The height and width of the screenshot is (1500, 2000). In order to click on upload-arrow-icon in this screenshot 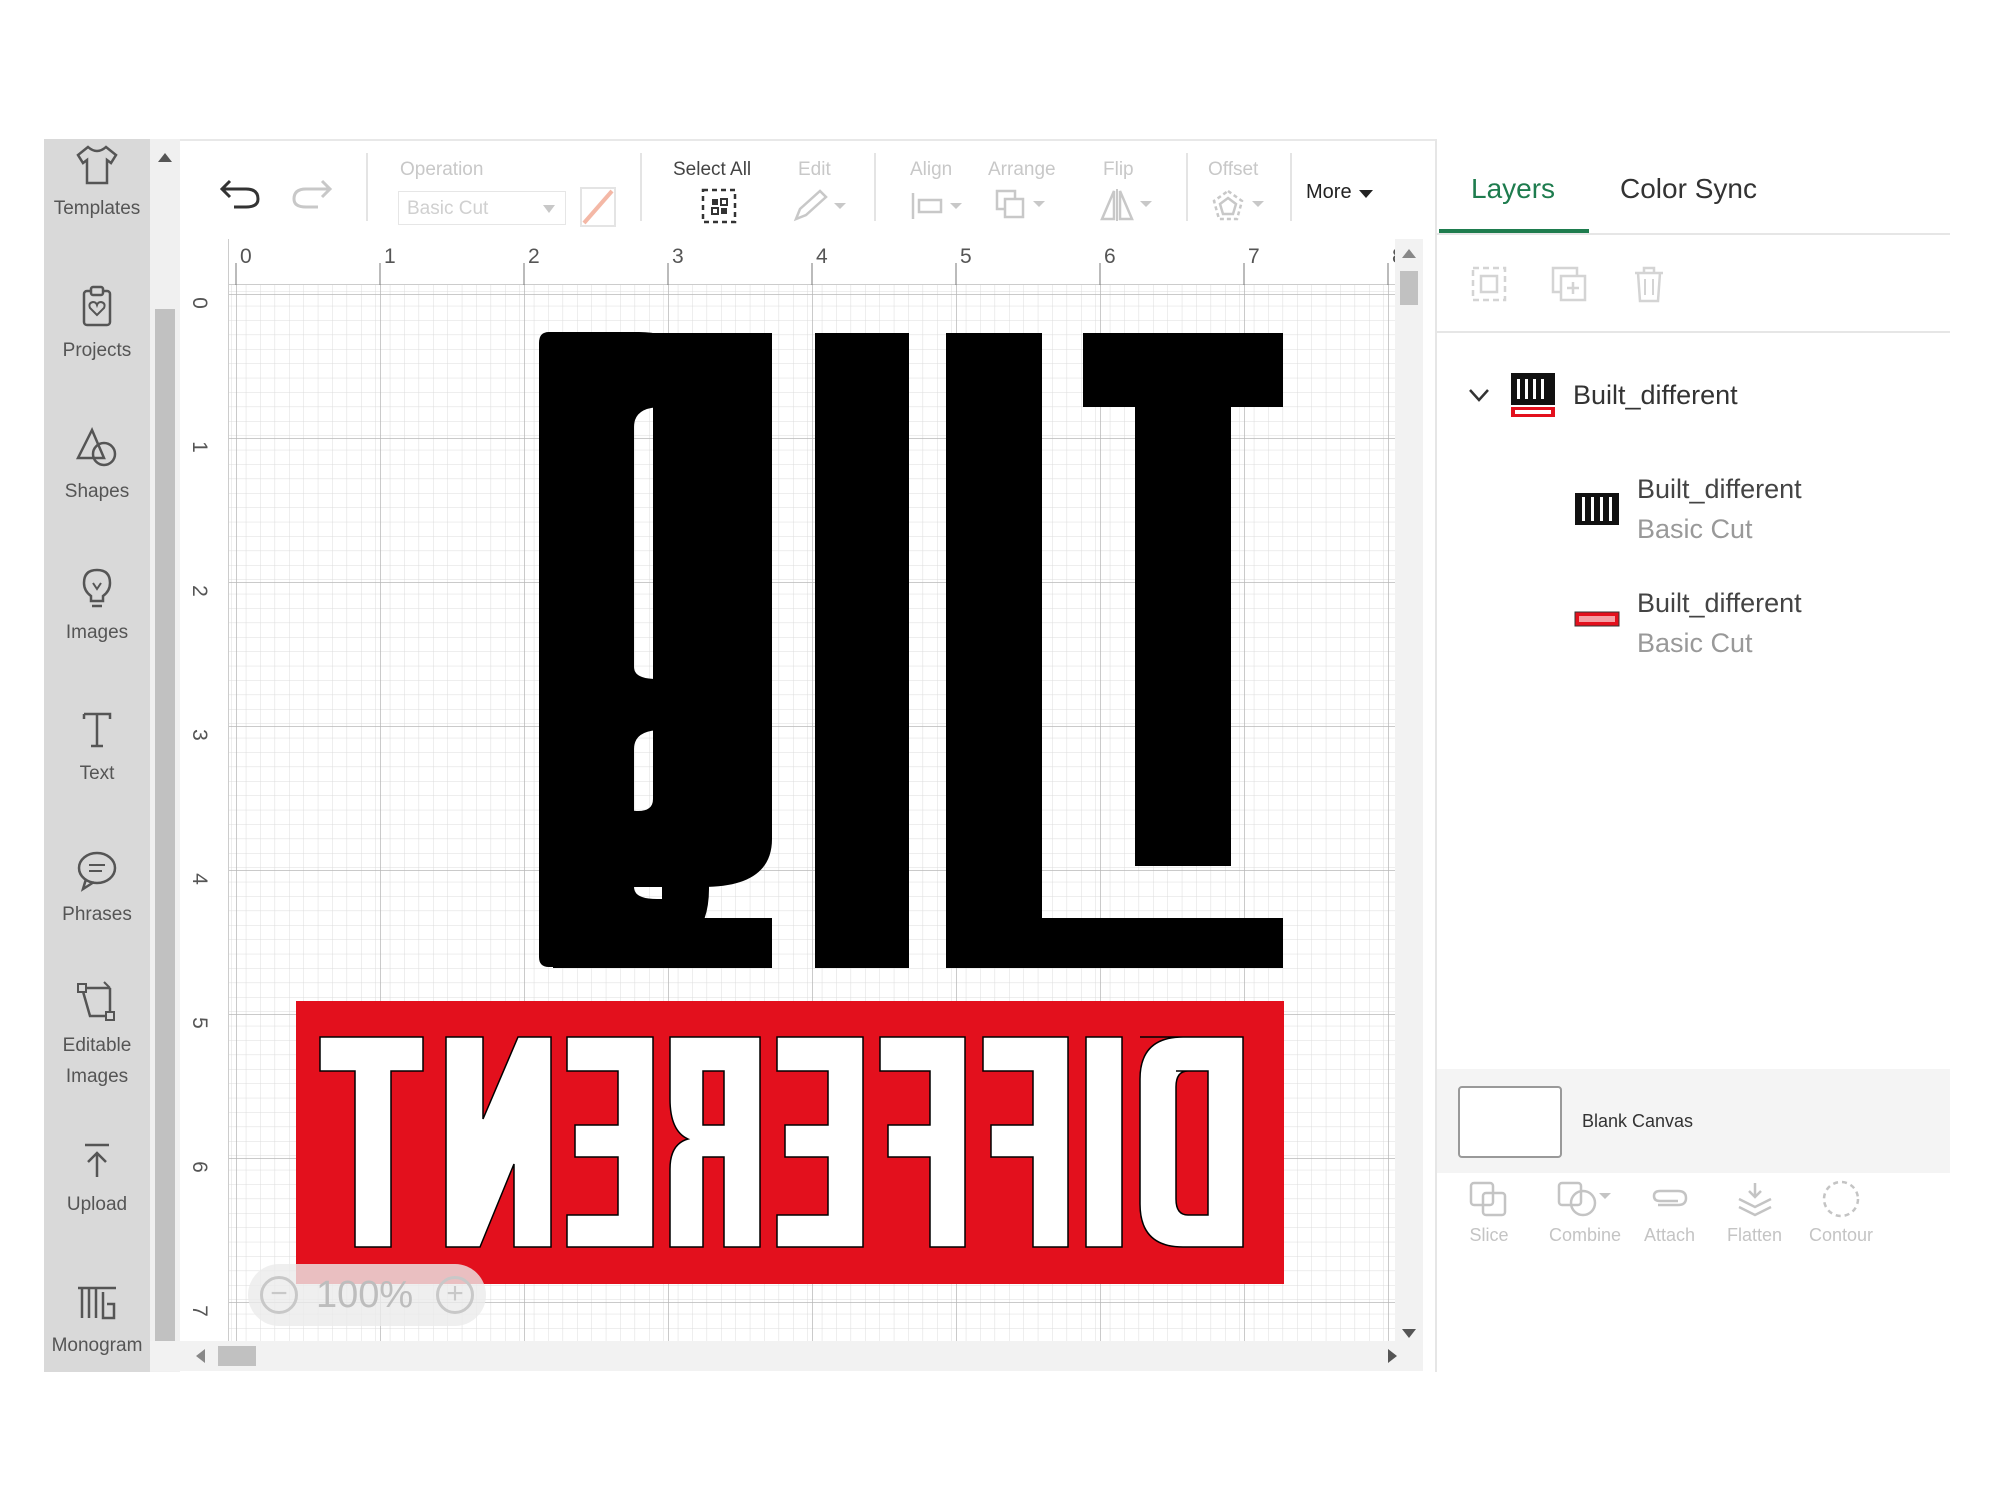, I will do `click(97, 1160)`.